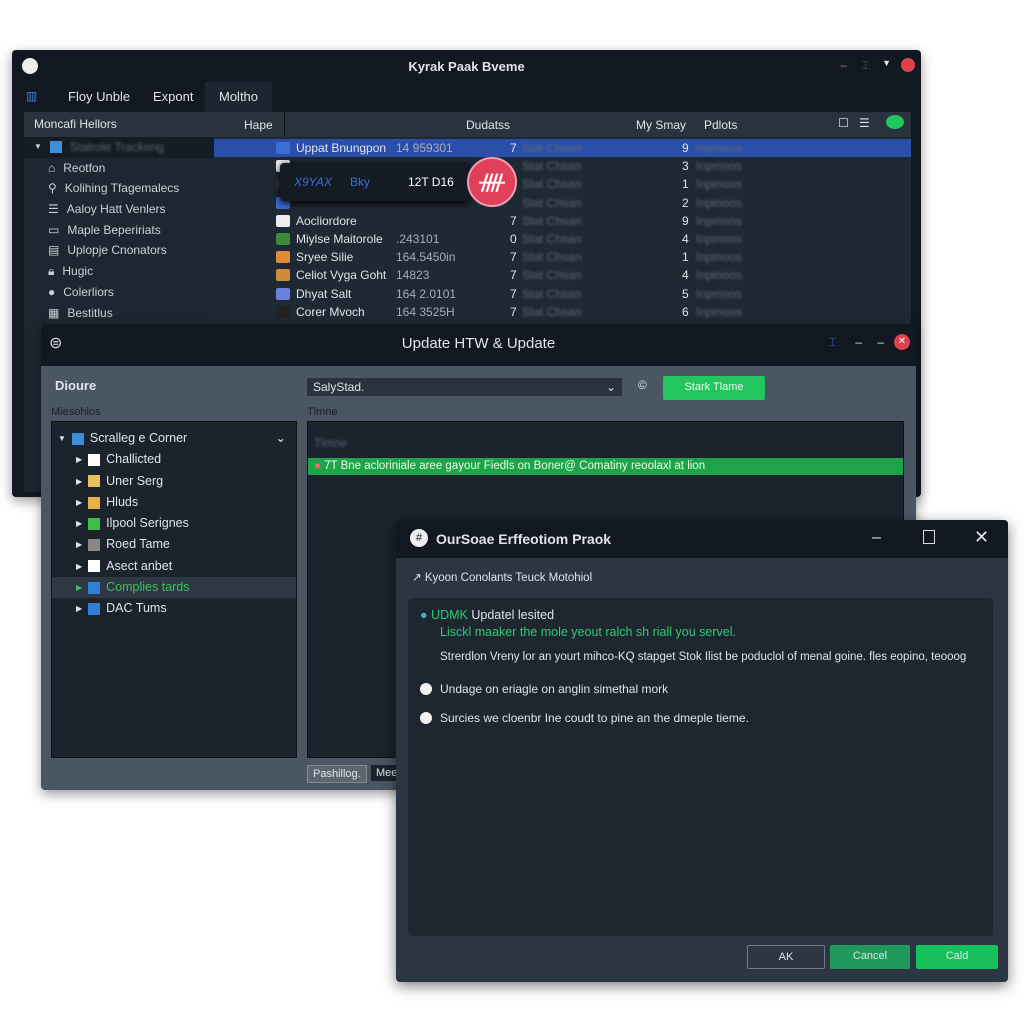 This screenshot has height=1024, width=1024. Describe the element at coordinates (119, 209) in the screenshot. I see `sidebar-item: ☰ Aaloy Hatt Venlers` at that location.